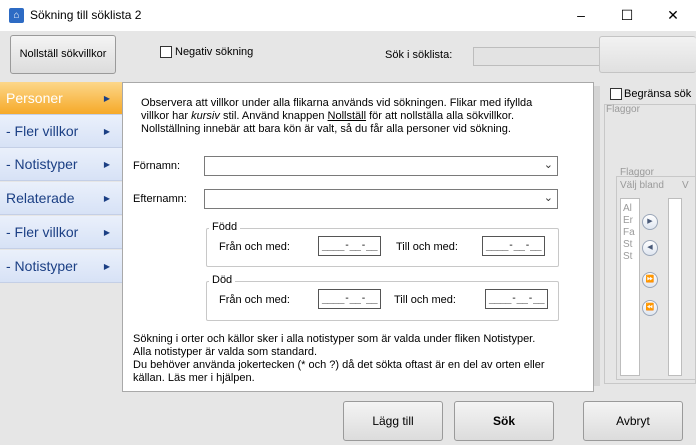 The width and height of the screenshot is (696, 445). I want to click on sidebar-item-related-more-criteria: - Fler villkor ▶, so click(61, 232).